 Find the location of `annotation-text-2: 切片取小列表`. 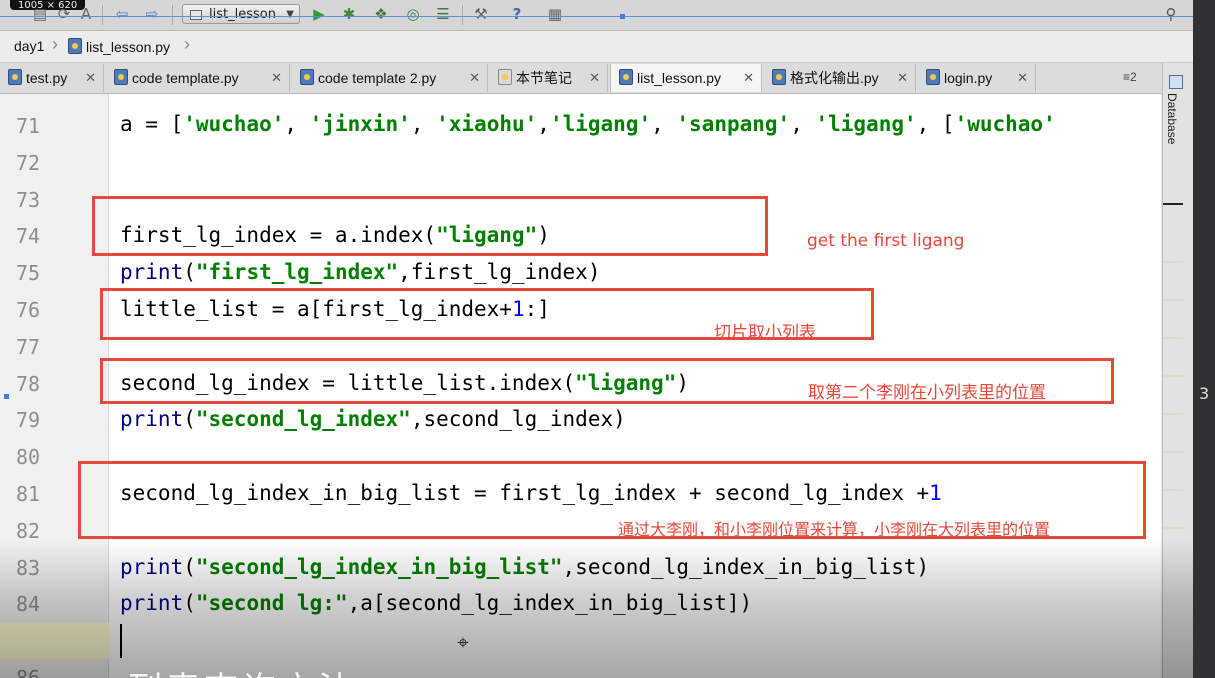

annotation-text-2: 切片取小列表 is located at coordinates (765, 333).